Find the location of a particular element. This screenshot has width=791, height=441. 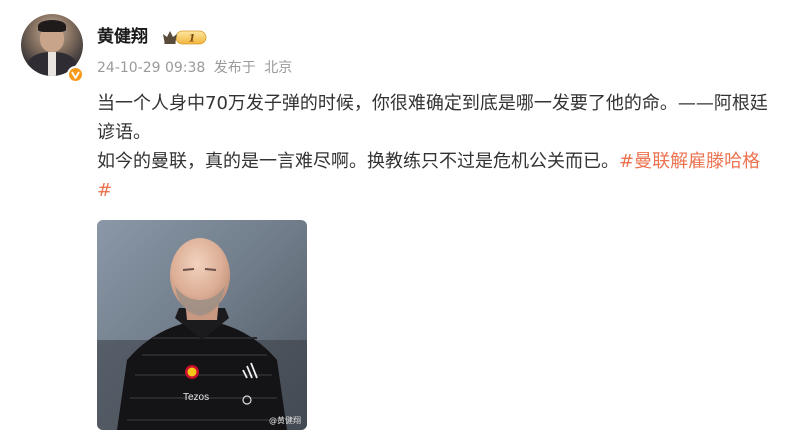

post-image-graphic: Tezos is located at coordinates (202, 325).